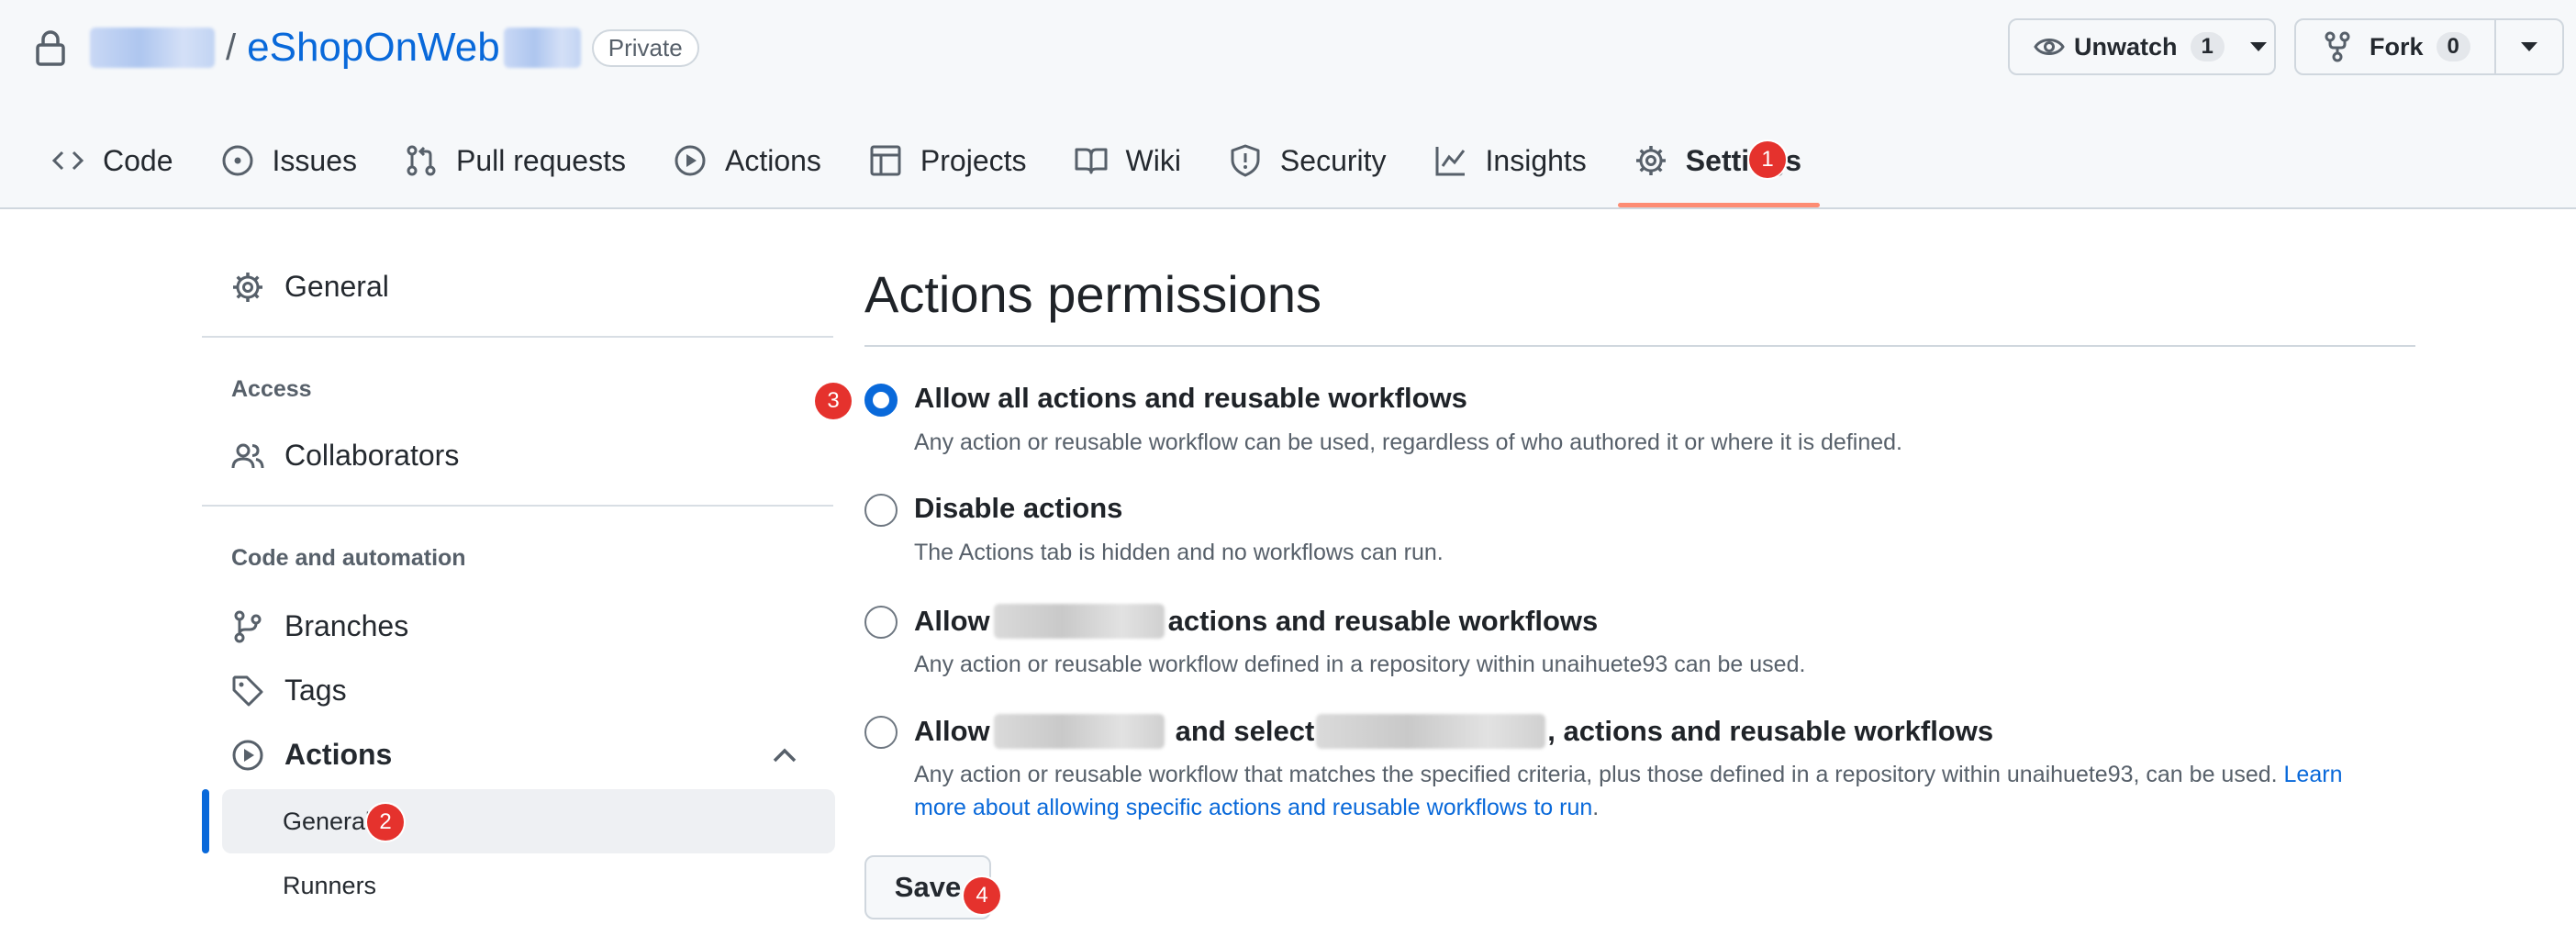 This screenshot has width=2576, height=925. Describe the element at coordinates (1333, 160) in the screenshot. I see `tab-security-label: Security` at that location.